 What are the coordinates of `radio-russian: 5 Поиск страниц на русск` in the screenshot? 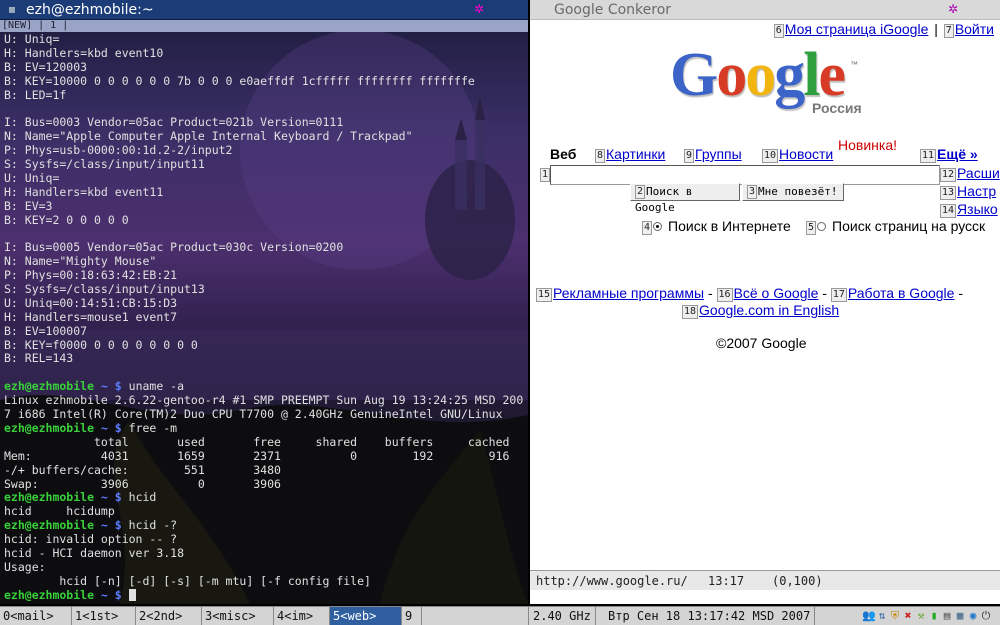 It's located at (895, 226).